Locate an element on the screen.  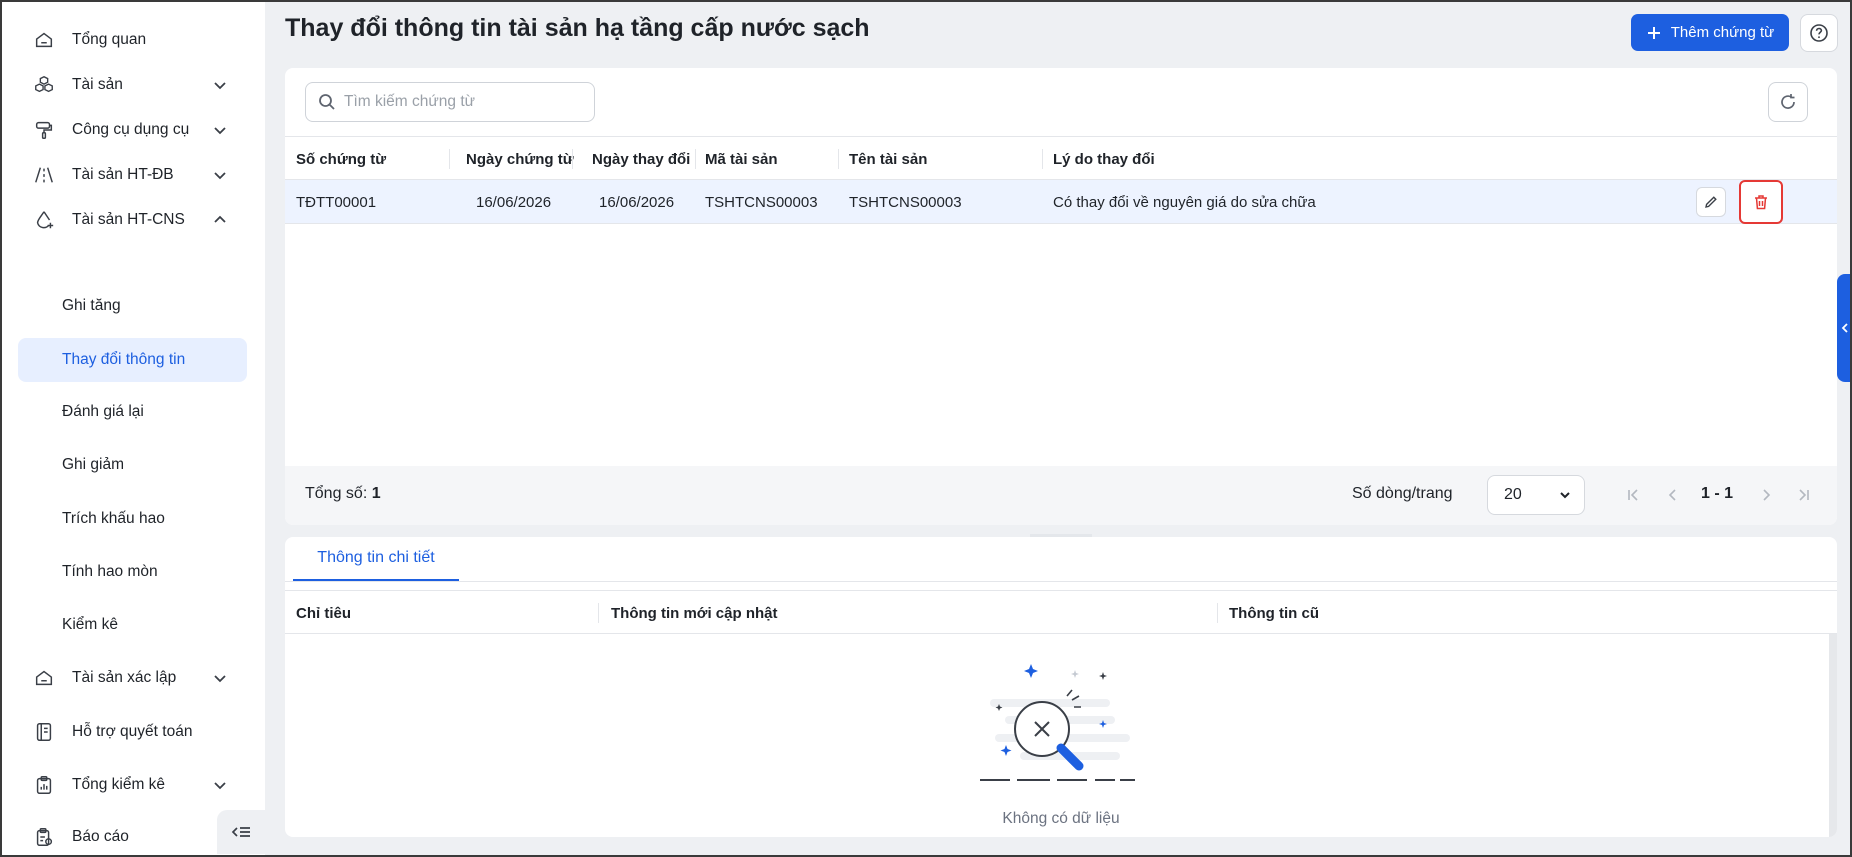
col-voucher-no: Số chứng từ is located at coordinates (341, 159).